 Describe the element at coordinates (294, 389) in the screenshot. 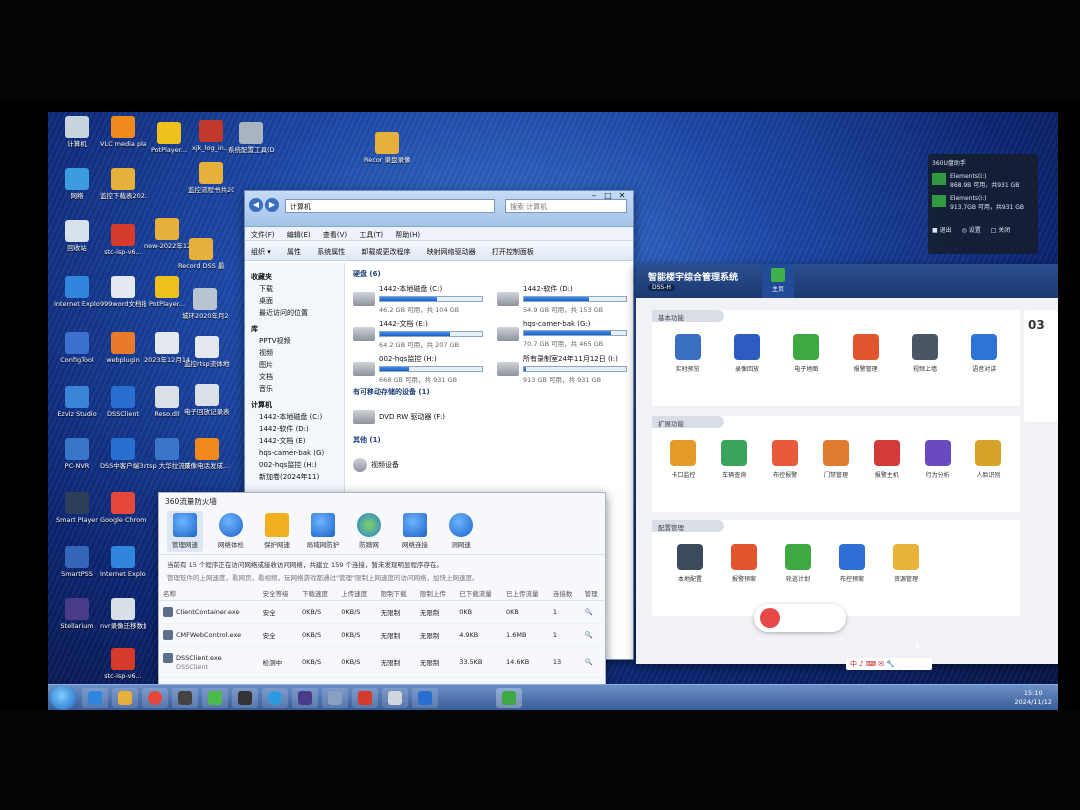

I see `nav-item-music: 音乐` at that location.